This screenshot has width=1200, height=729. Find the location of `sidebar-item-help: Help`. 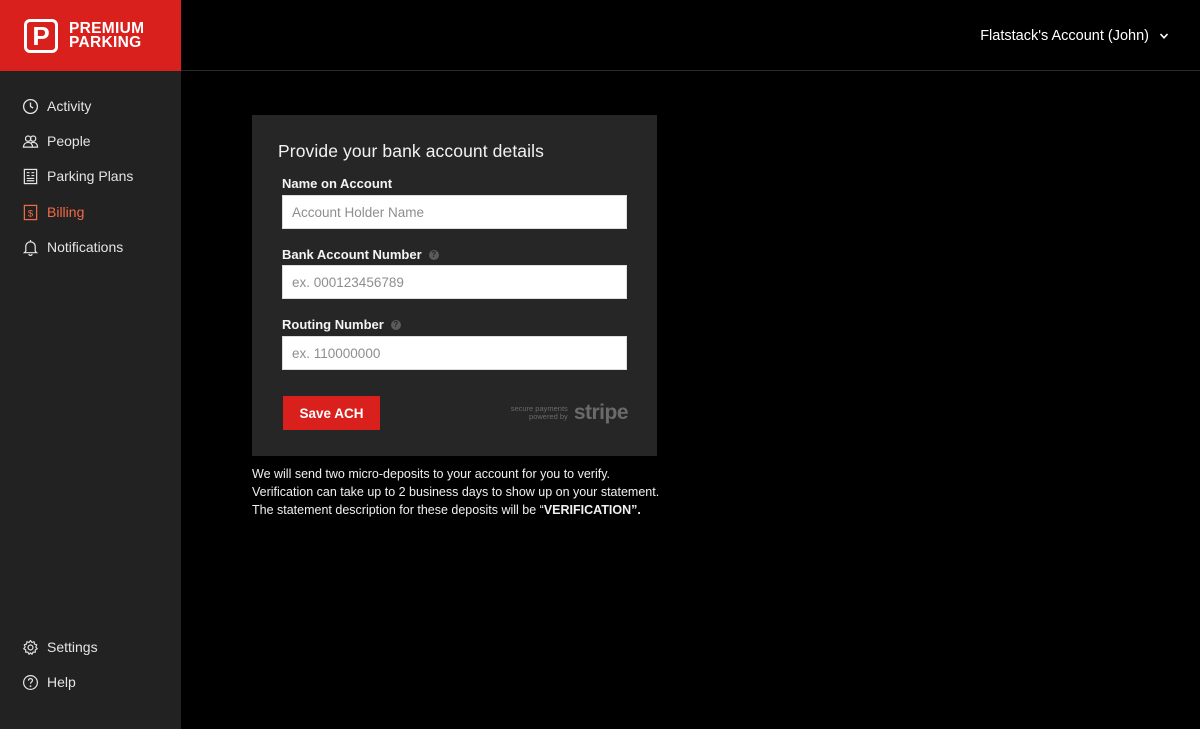

sidebar-item-help: Help is located at coordinates (90, 682).